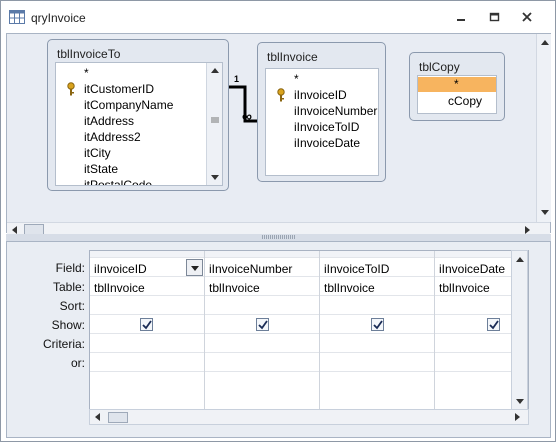 This screenshot has width=556, height=442. Describe the element at coordinates (97, 153) in the screenshot. I see `field-item: itCity` at that location.